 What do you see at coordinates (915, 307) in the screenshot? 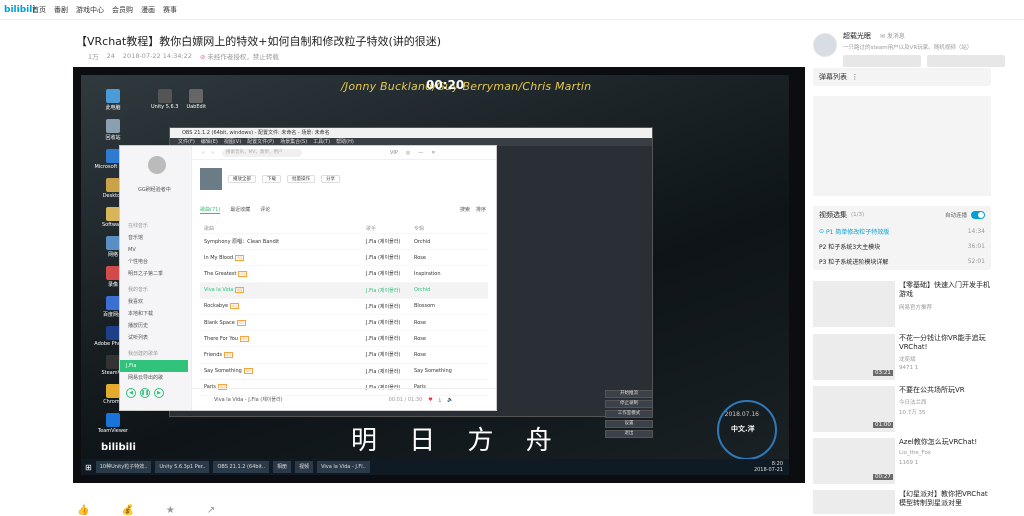
I see `rec-author: 网易官方推荐` at bounding box center [915, 307].